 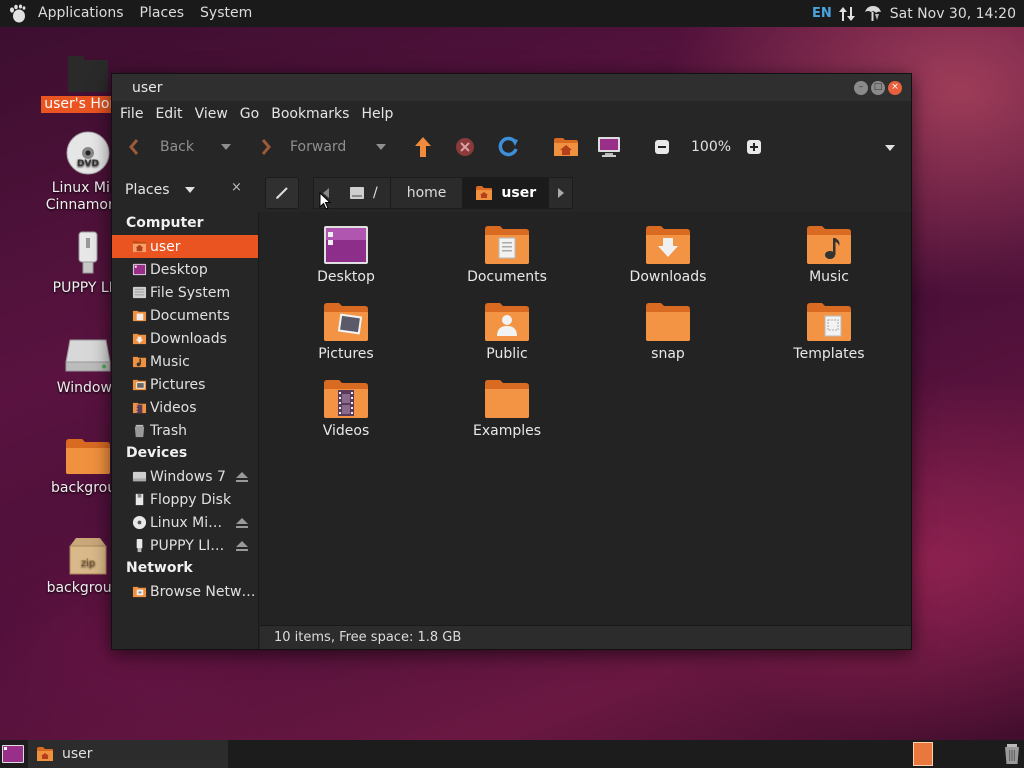 I want to click on computer-icon, so click(x=609, y=147).